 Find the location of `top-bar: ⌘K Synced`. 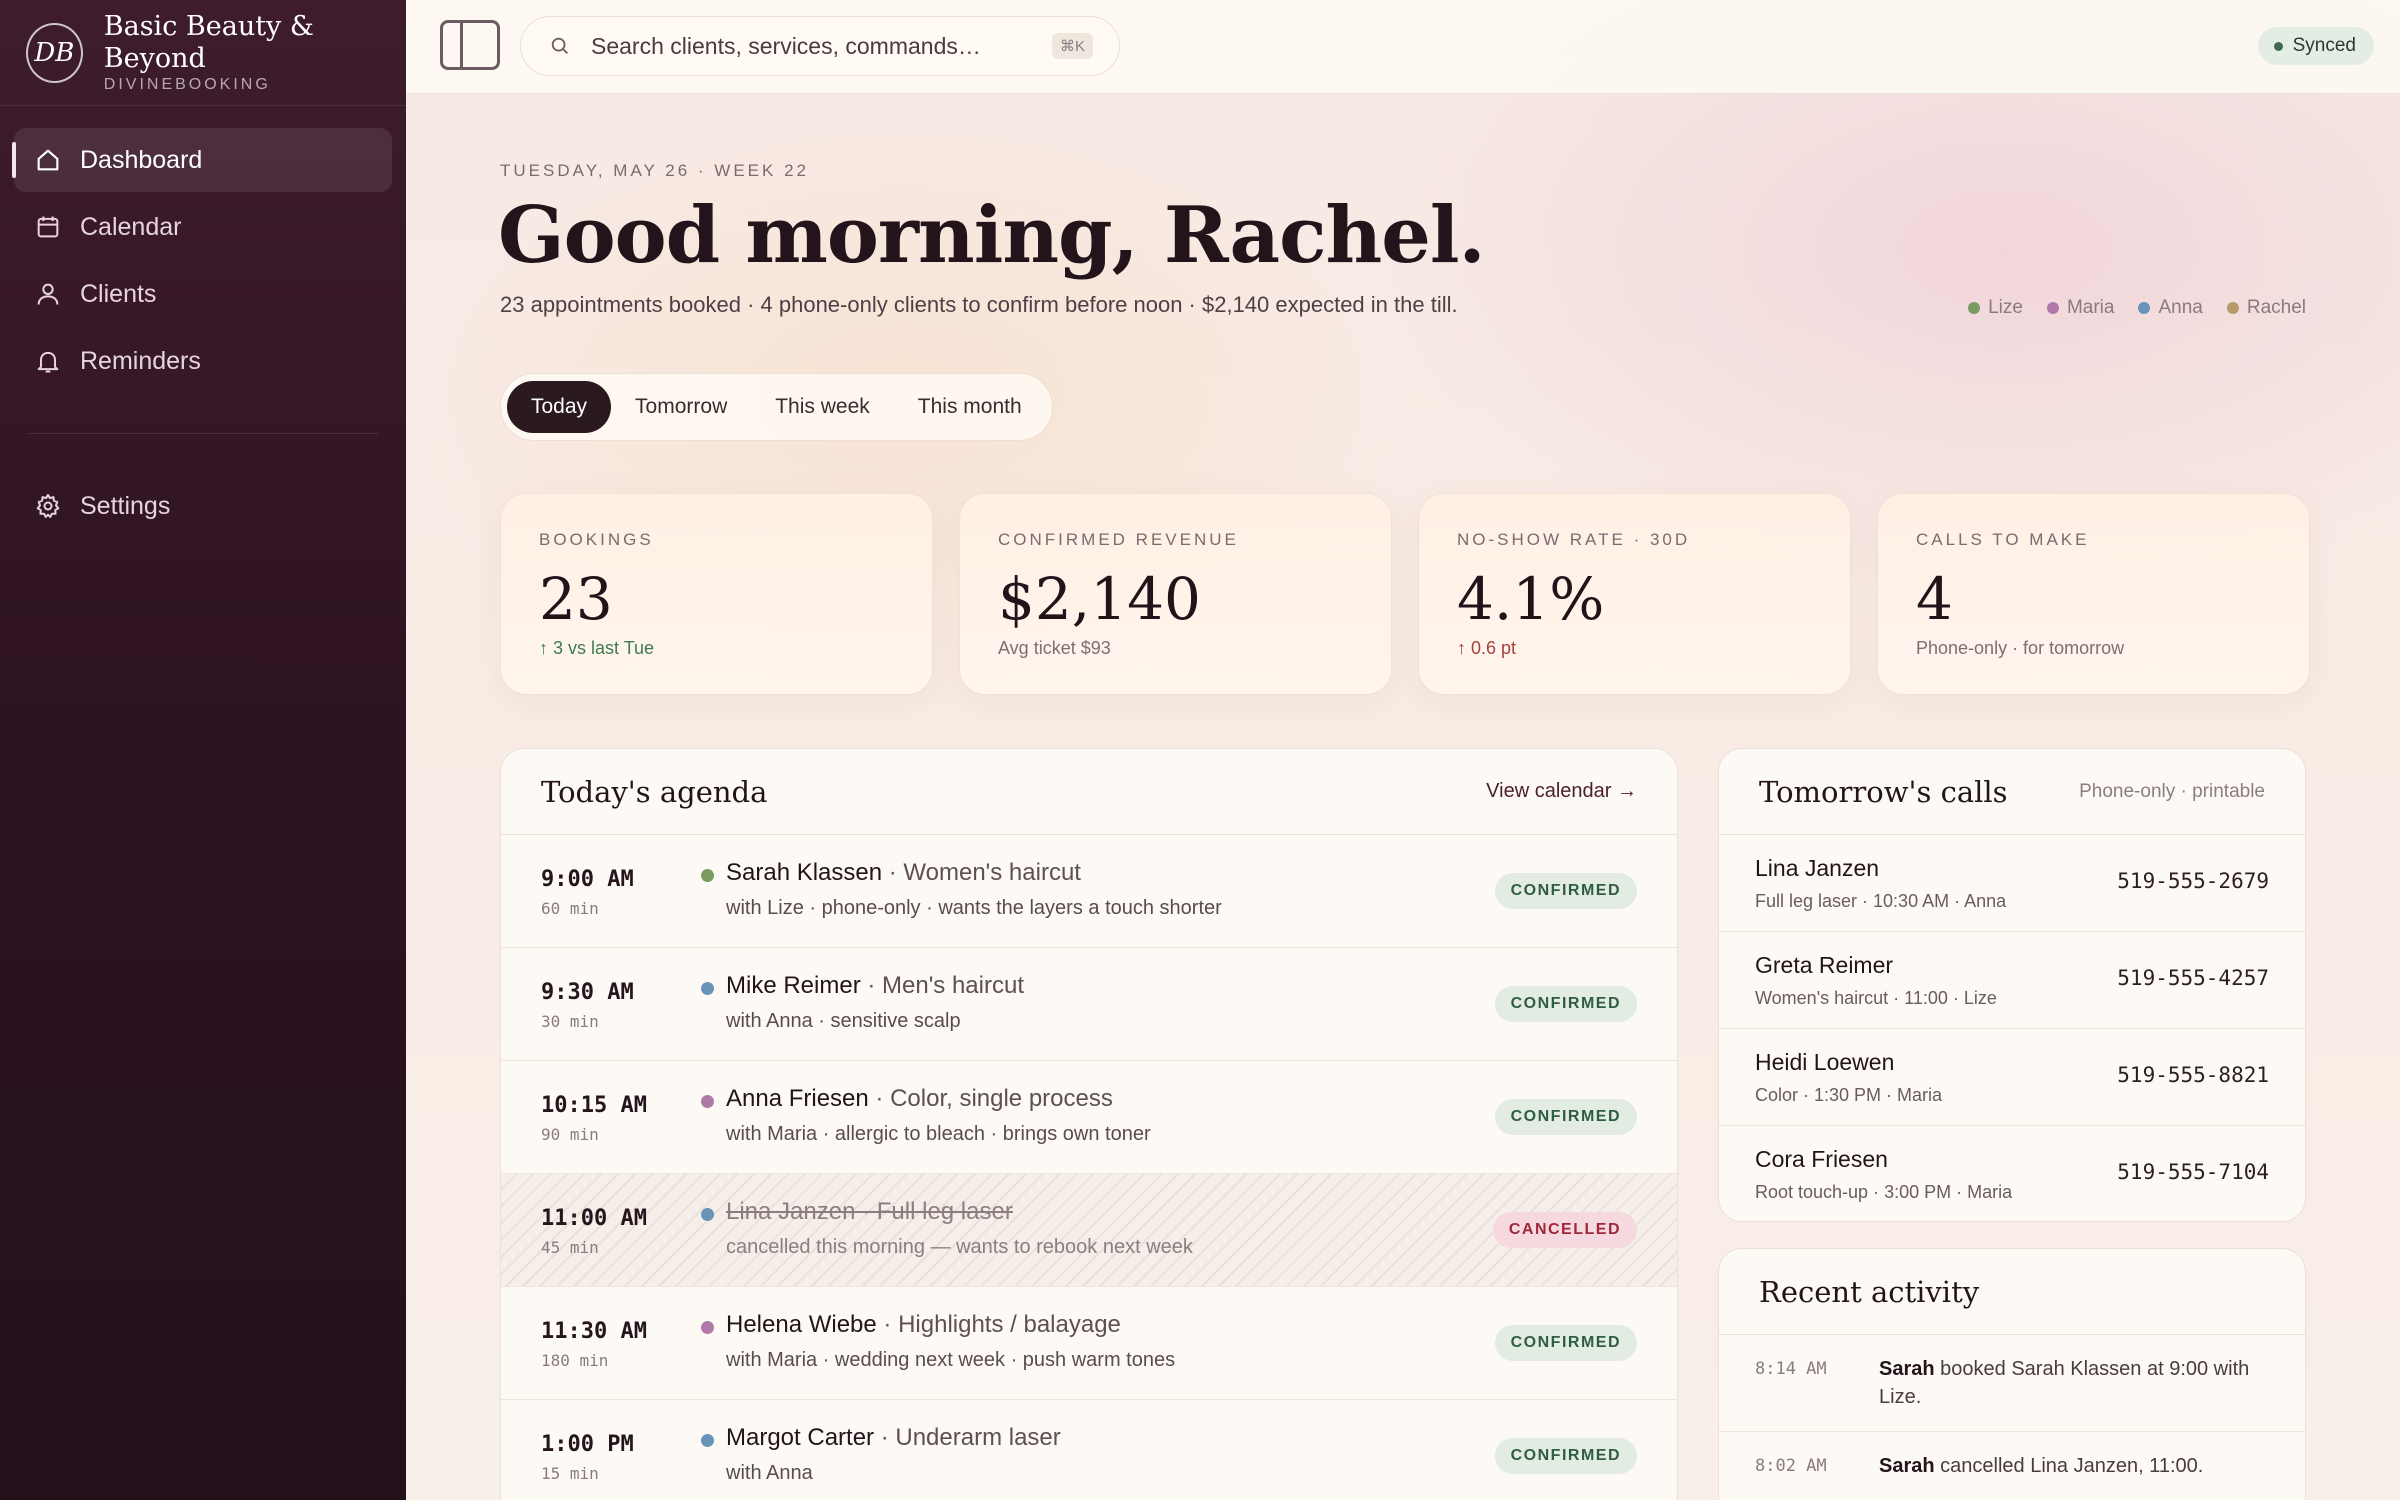

top-bar: ⌘K Synced is located at coordinates (1403, 47).